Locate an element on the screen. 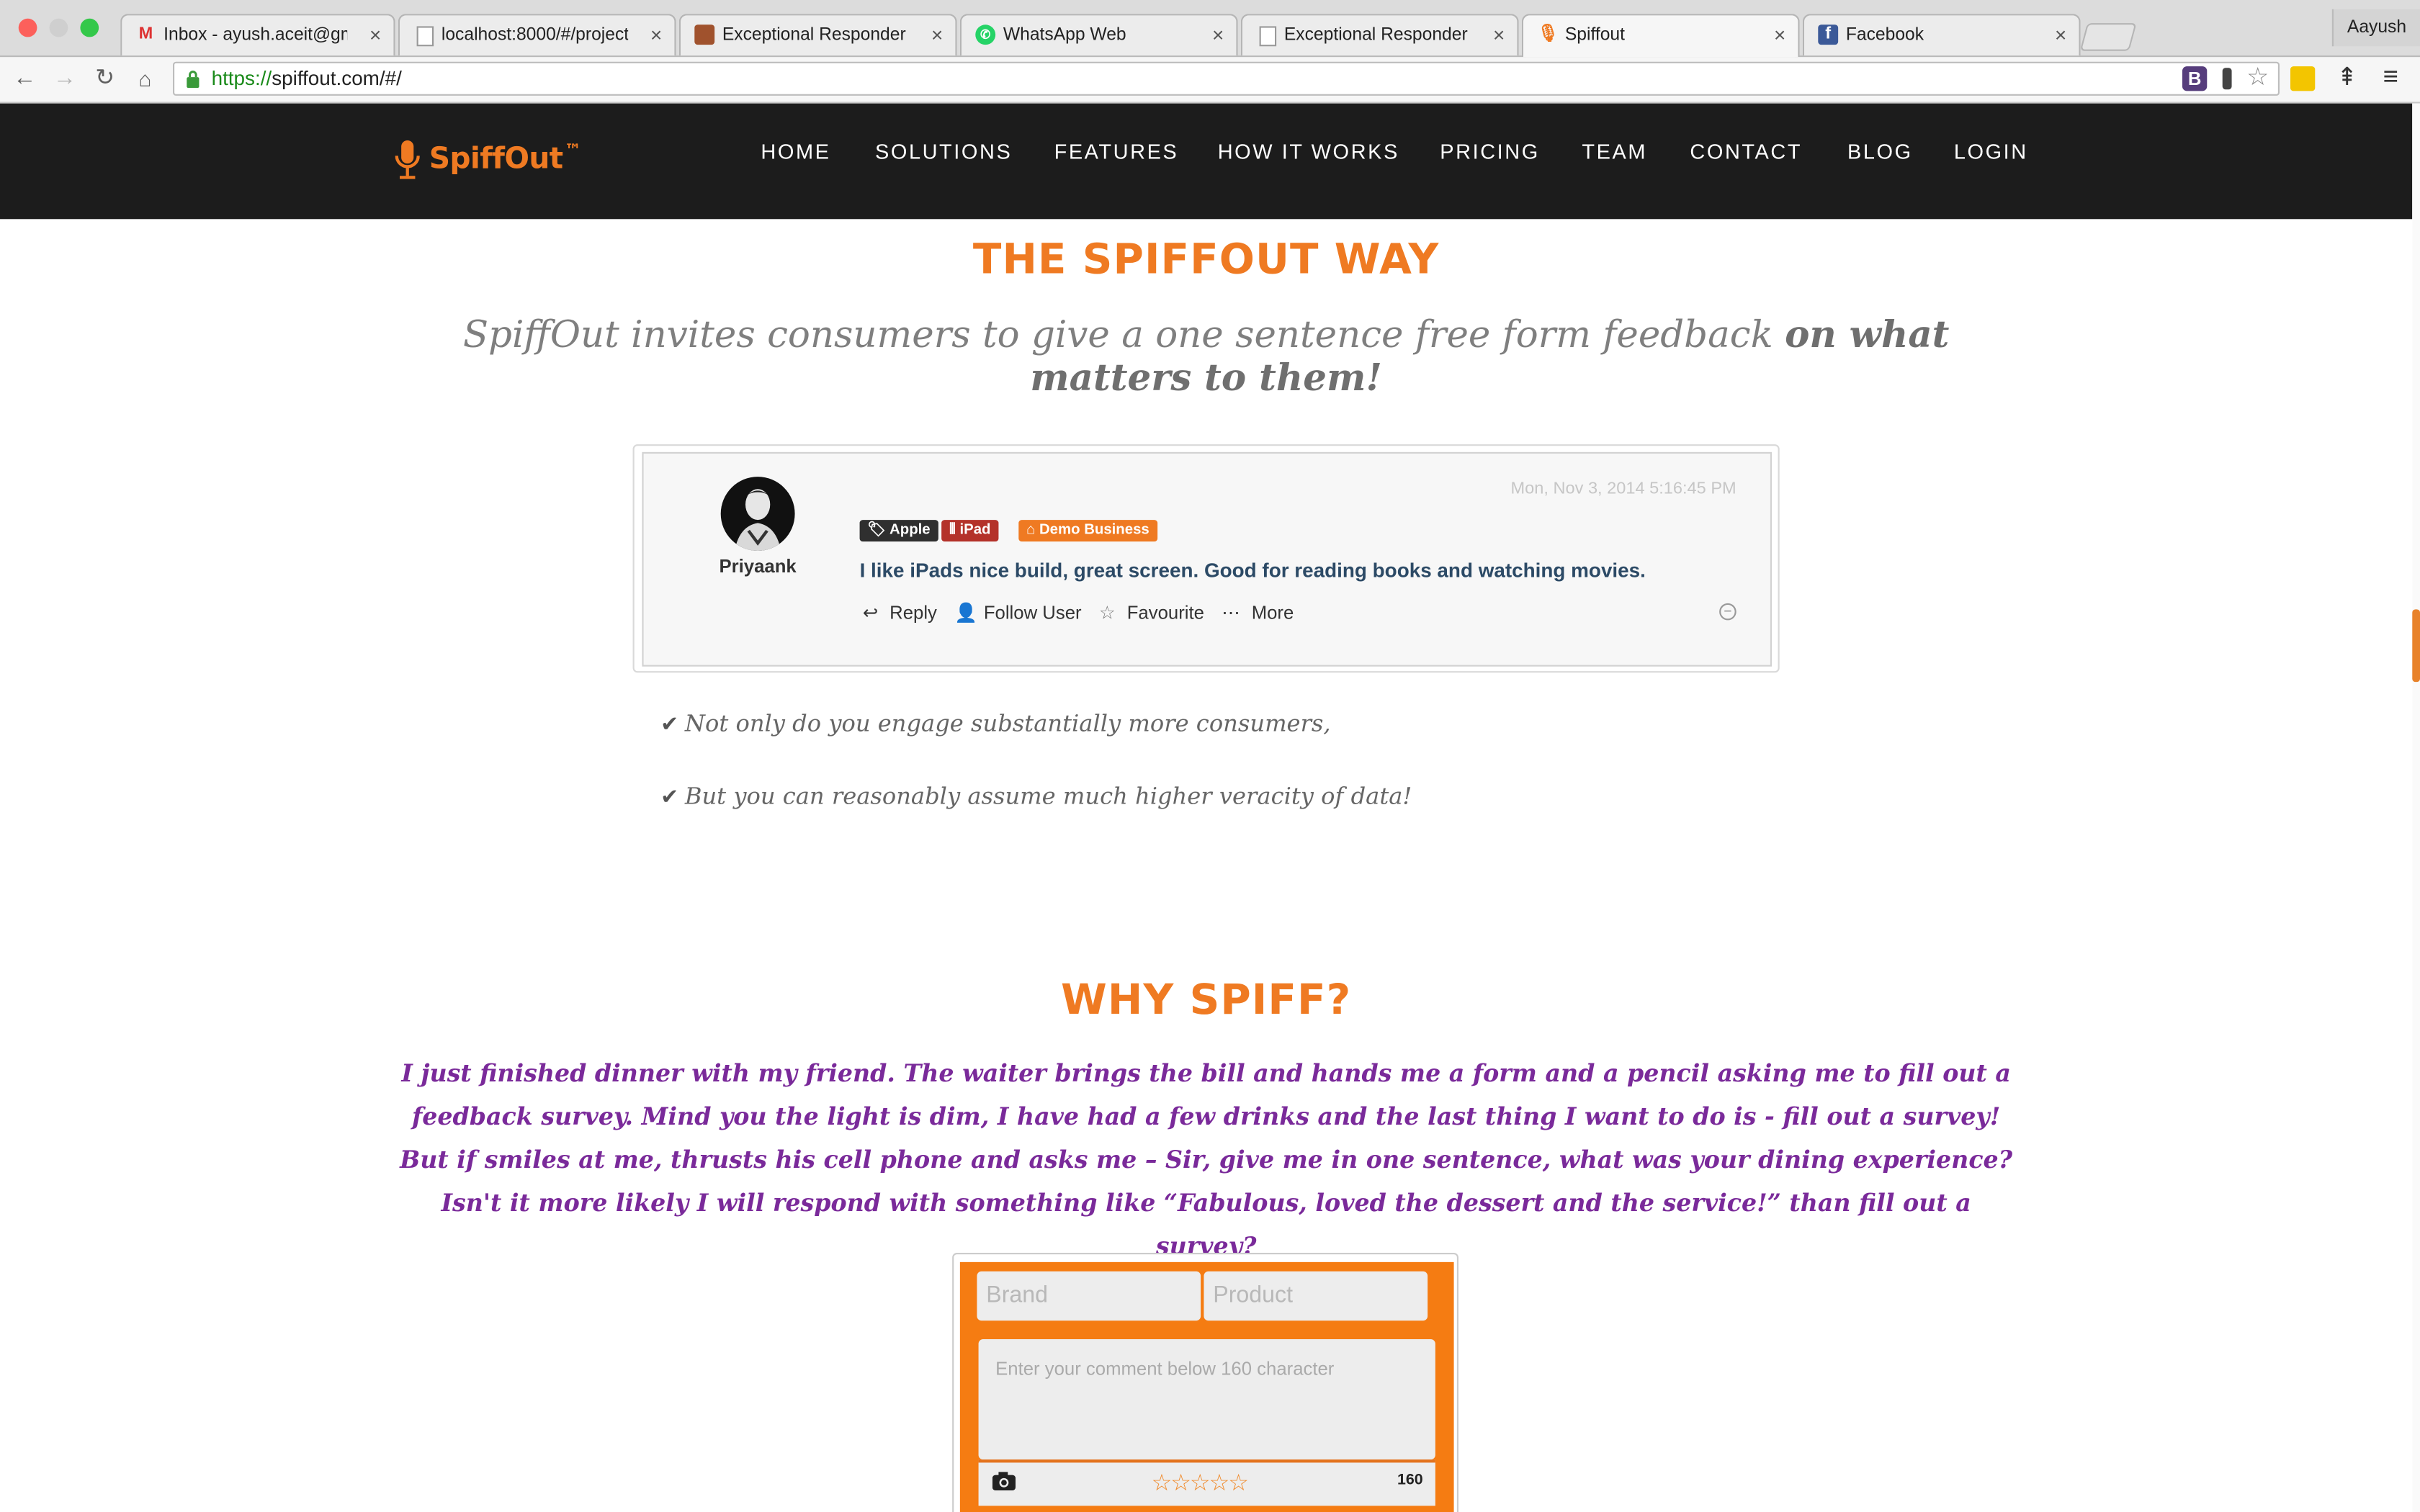  tab-title: WhatsApp Web is located at coordinates (1064, 35).